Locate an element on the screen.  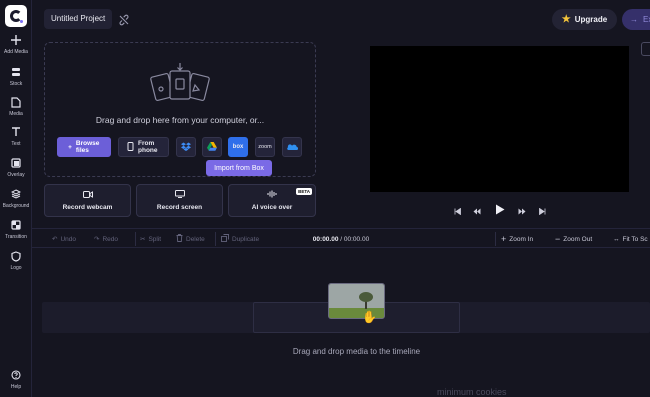
onedrive-cloud-icon is located at coordinates (292, 147).